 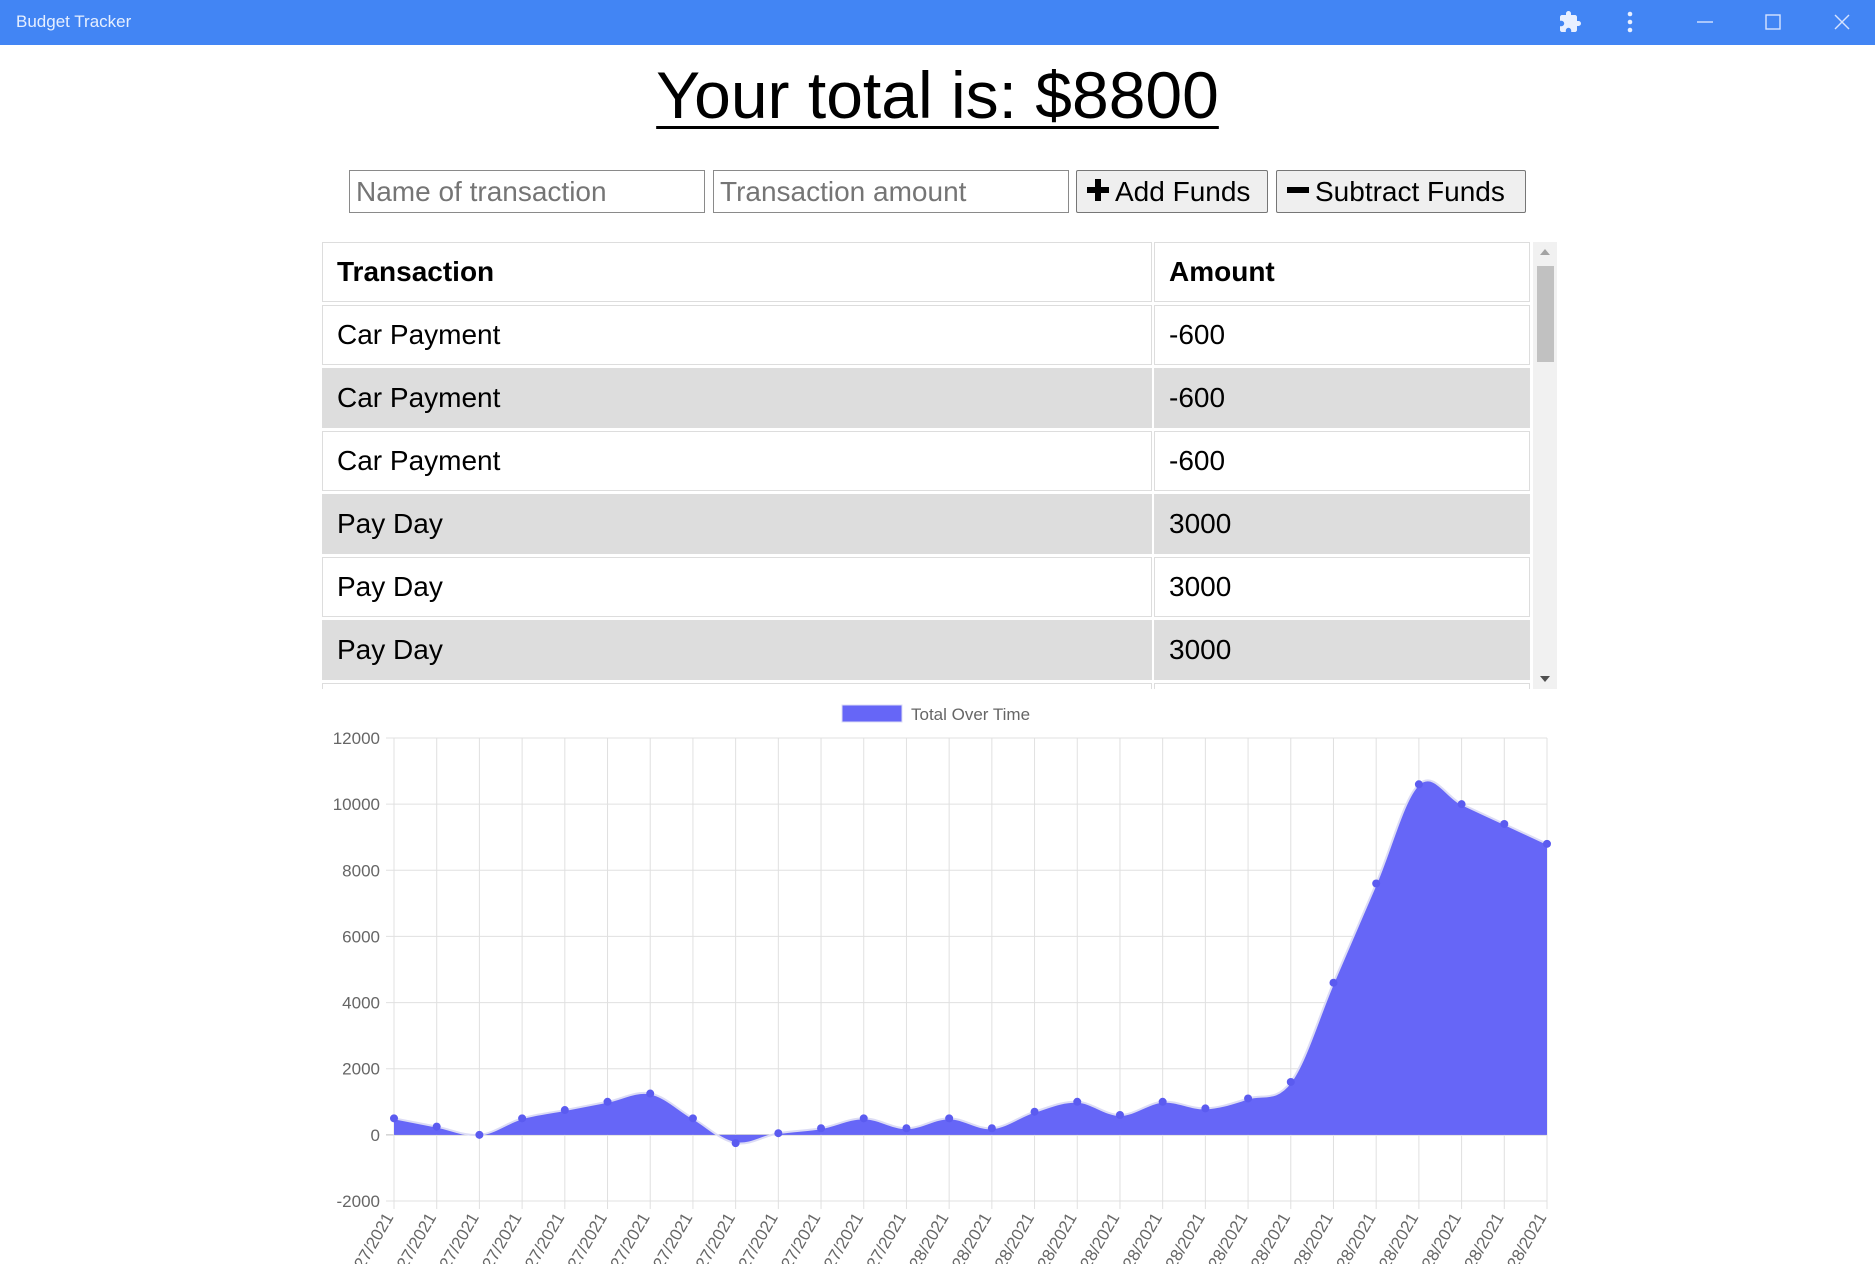 I want to click on total-heading: Your total is: $8800, so click(x=937, y=95).